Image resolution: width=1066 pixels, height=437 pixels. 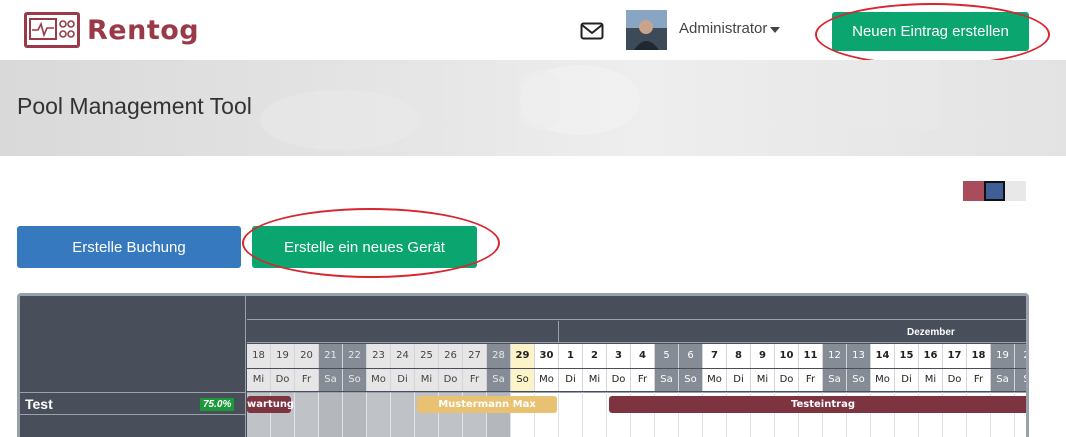 What do you see at coordinates (859, 356) in the screenshot?
I see `day-number: 13` at bounding box center [859, 356].